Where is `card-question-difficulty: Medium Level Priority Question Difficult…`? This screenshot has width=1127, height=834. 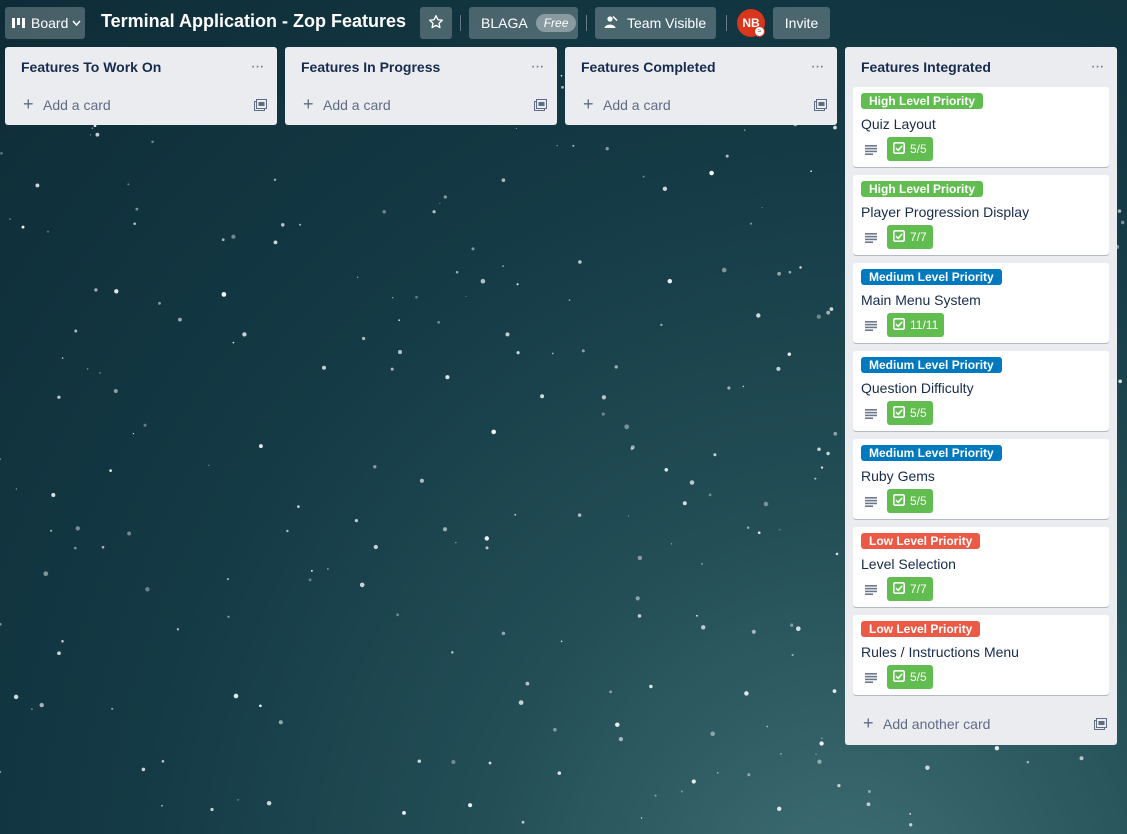
card-question-difficulty: Medium Level Priority Question Difficult… is located at coordinates (981, 391).